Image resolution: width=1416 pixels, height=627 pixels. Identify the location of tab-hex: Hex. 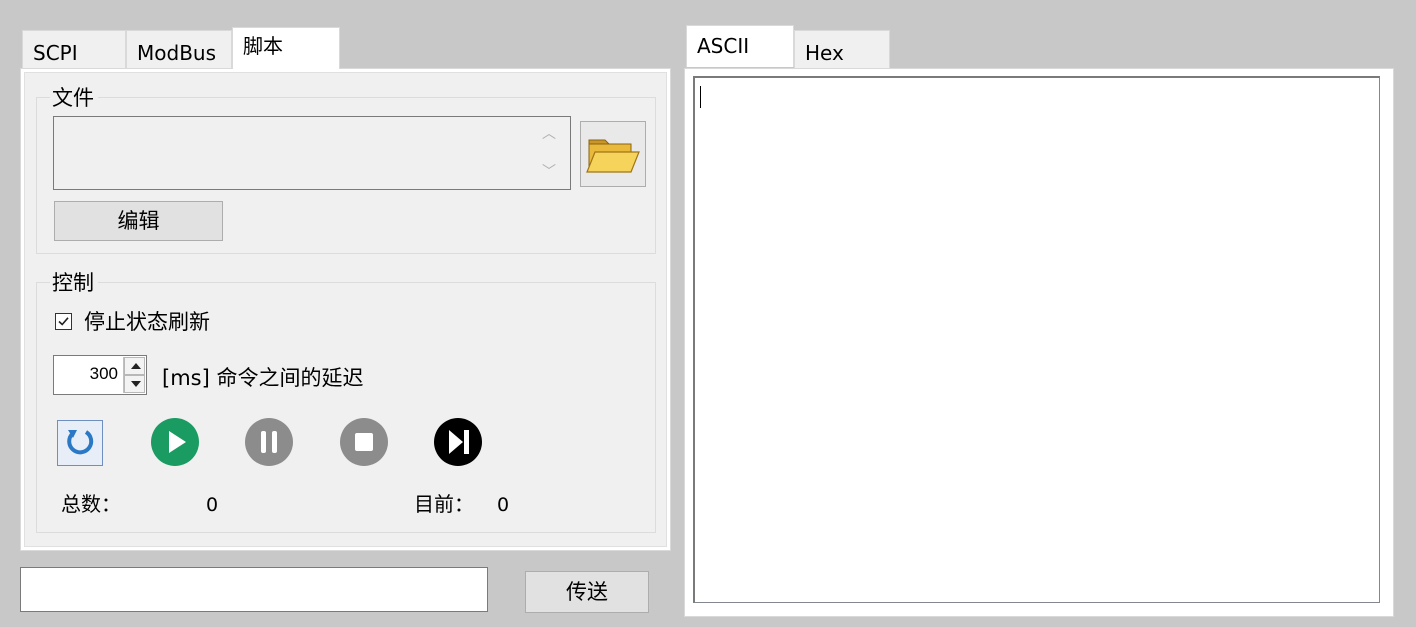
(842, 50).